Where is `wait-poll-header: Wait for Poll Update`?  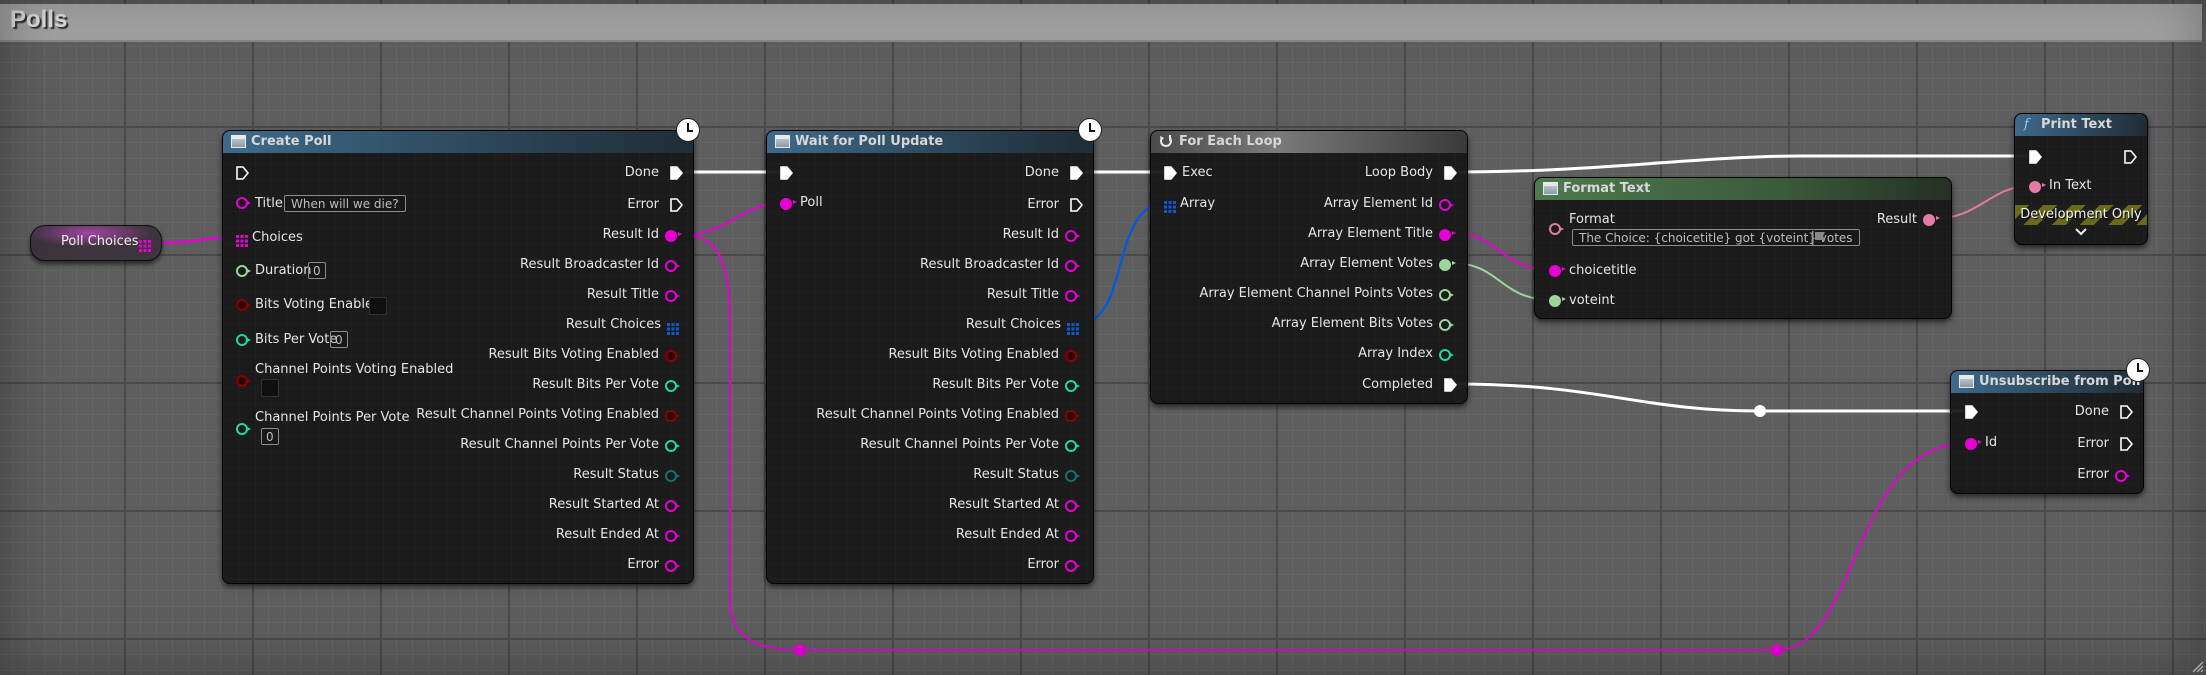 wait-poll-header: Wait for Poll Update is located at coordinates (930, 142).